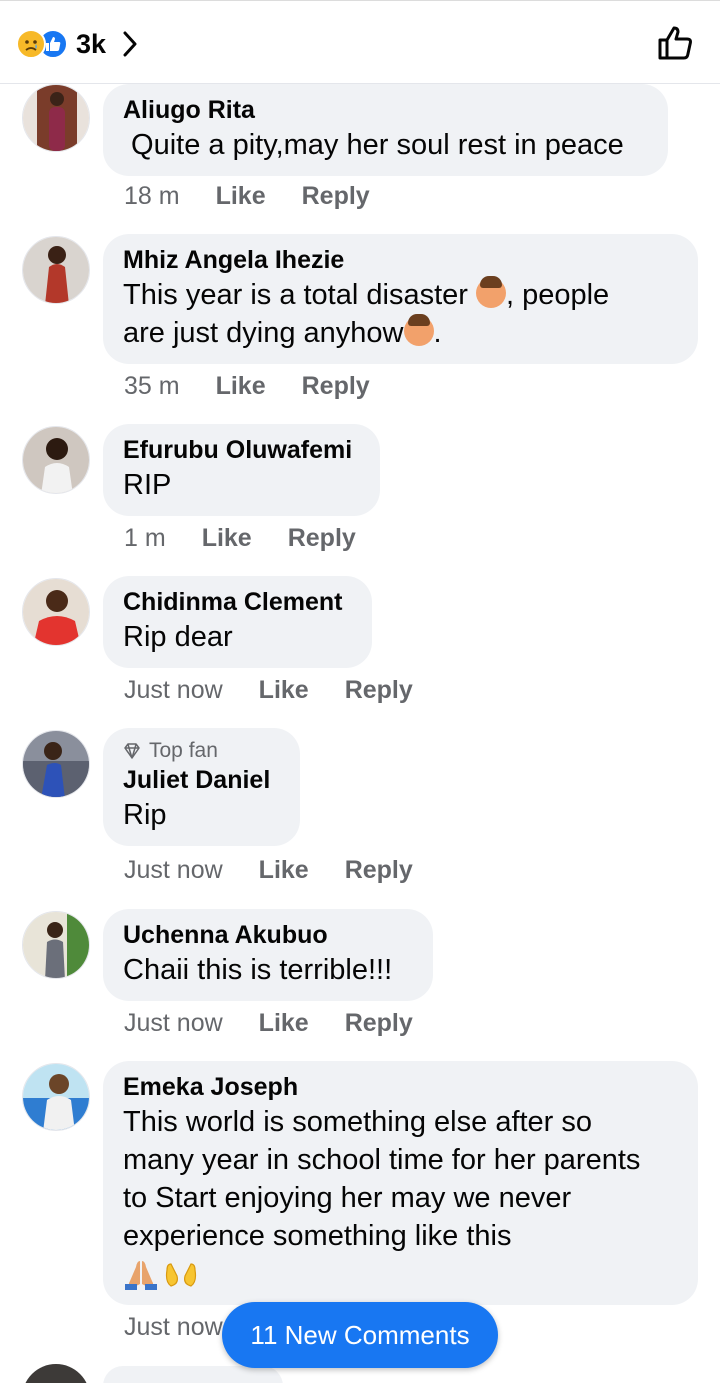  I want to click on comment-text-line: This world is something else after so, so click(358, 1122).